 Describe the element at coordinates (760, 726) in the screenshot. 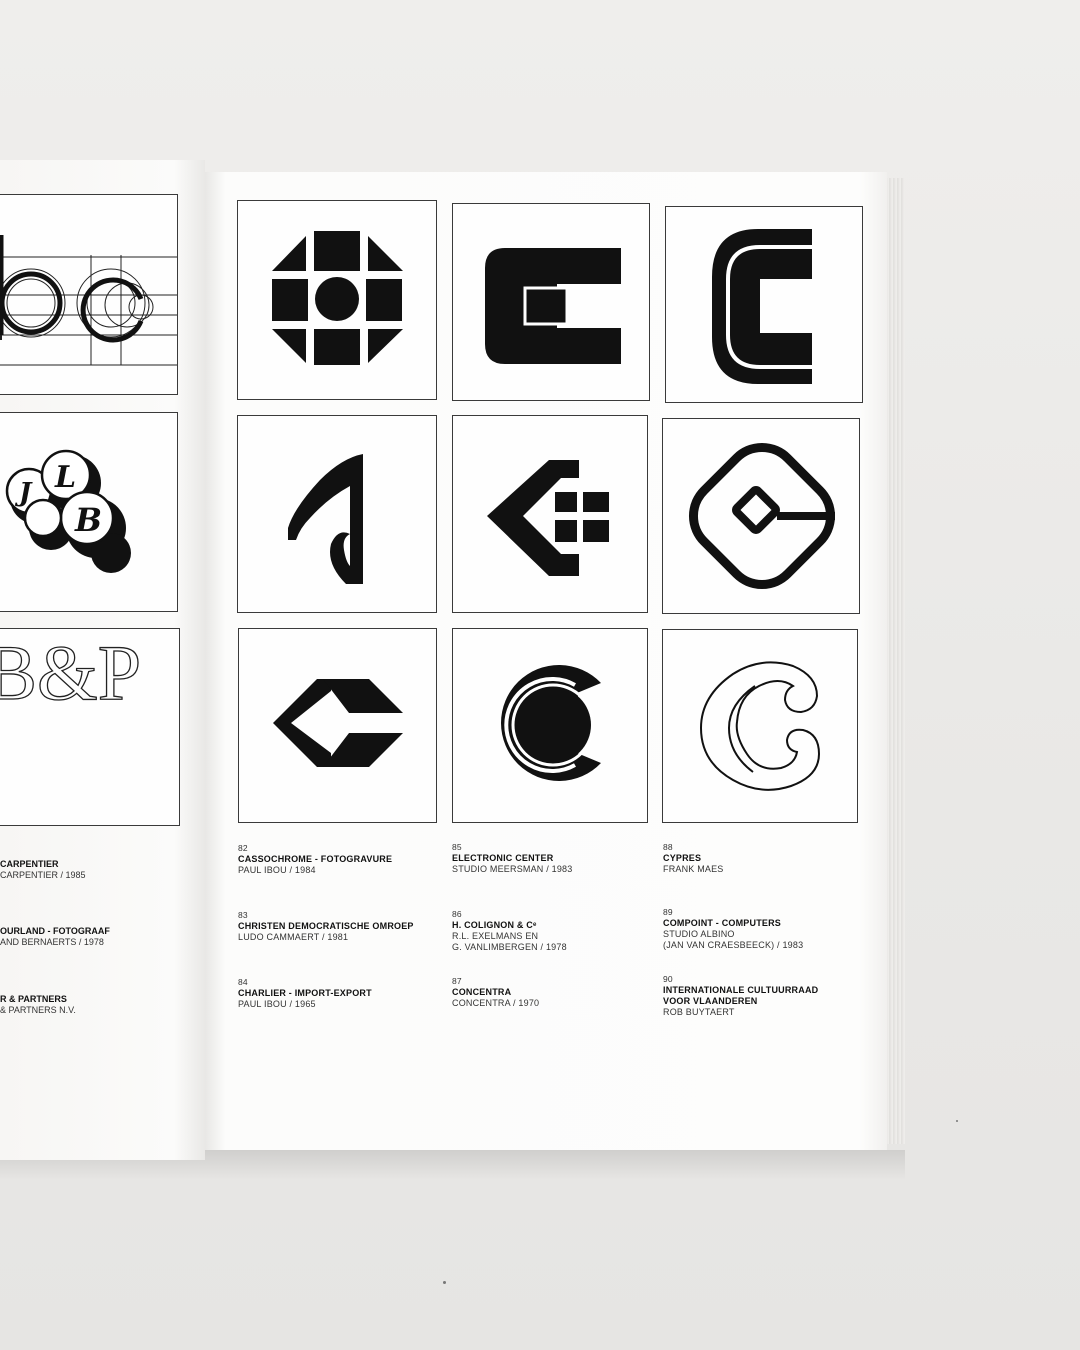

I see `logo-90-cultuurraad` at that location.